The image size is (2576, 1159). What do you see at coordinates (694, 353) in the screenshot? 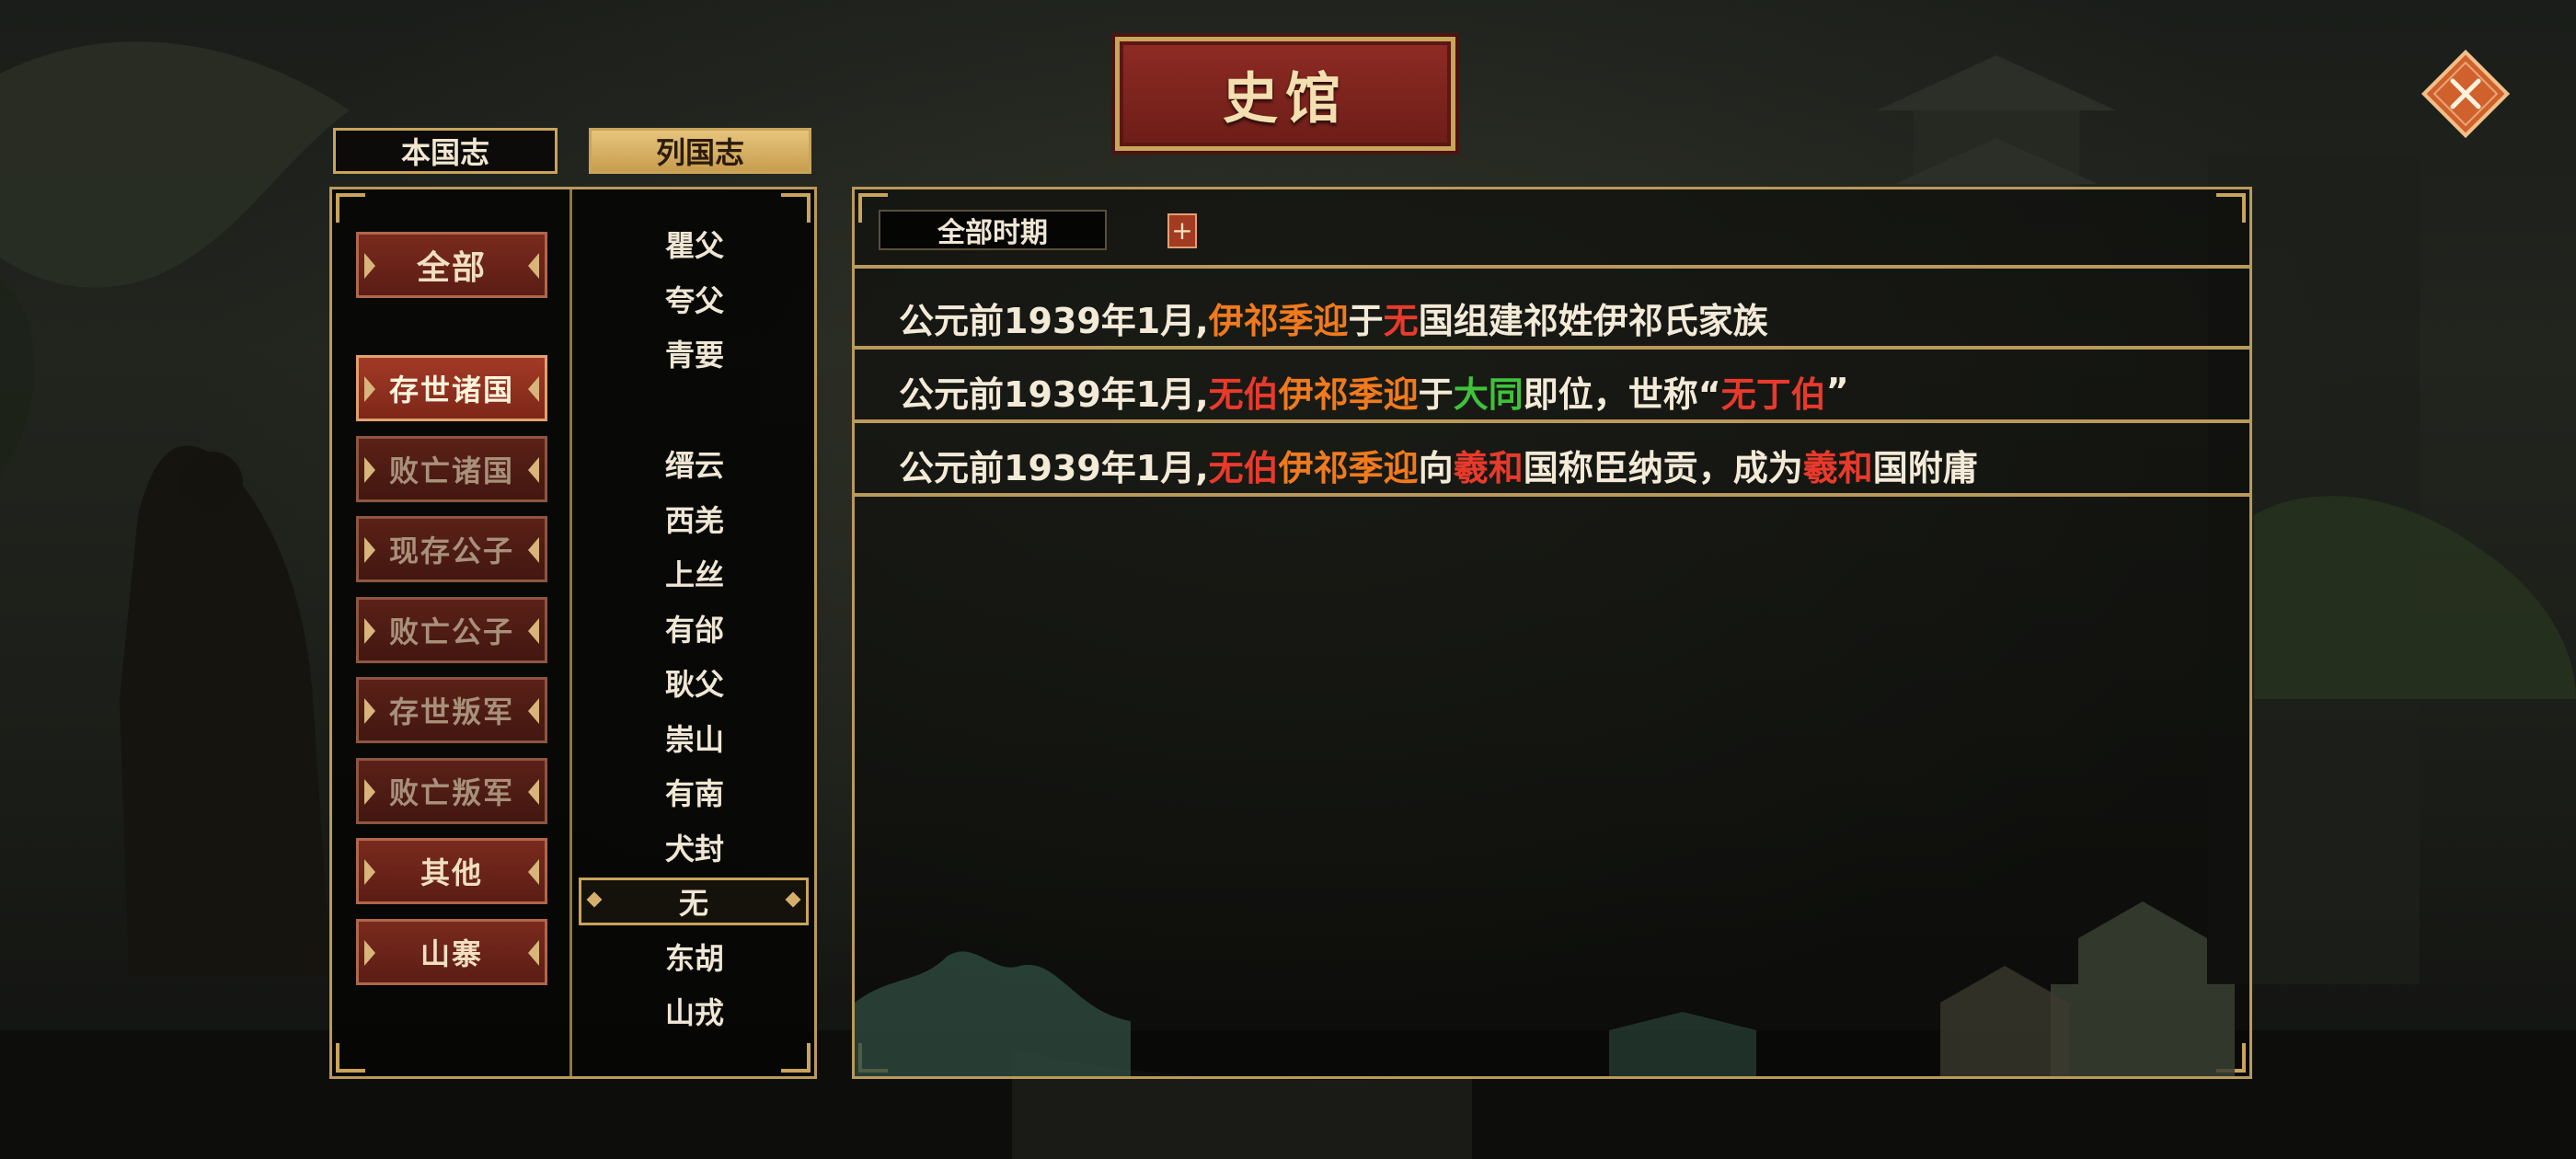
I see `nation-item: 青要` at bounding box center [694, 353].